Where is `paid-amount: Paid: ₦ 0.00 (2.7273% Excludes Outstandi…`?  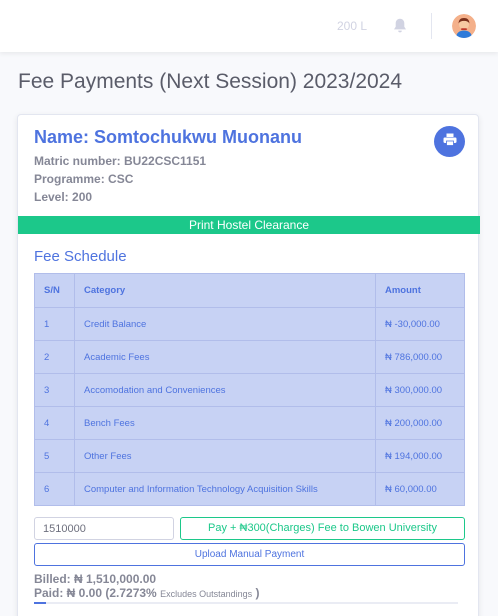 paid-amount: Paid: ₦ 0.00 (2.7273% Excludes Outstandi… is located at coordinates (146, 593).